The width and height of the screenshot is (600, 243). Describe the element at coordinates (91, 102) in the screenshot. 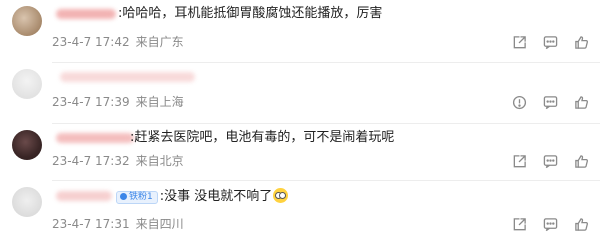

I see `comment-date: 23-4-7 17:39` at that location.